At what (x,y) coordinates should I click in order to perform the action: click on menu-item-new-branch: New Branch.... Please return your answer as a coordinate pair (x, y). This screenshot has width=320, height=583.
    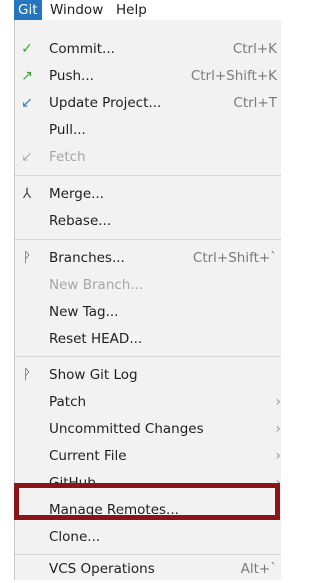
    Looking at the image, I should click on (96, 285).